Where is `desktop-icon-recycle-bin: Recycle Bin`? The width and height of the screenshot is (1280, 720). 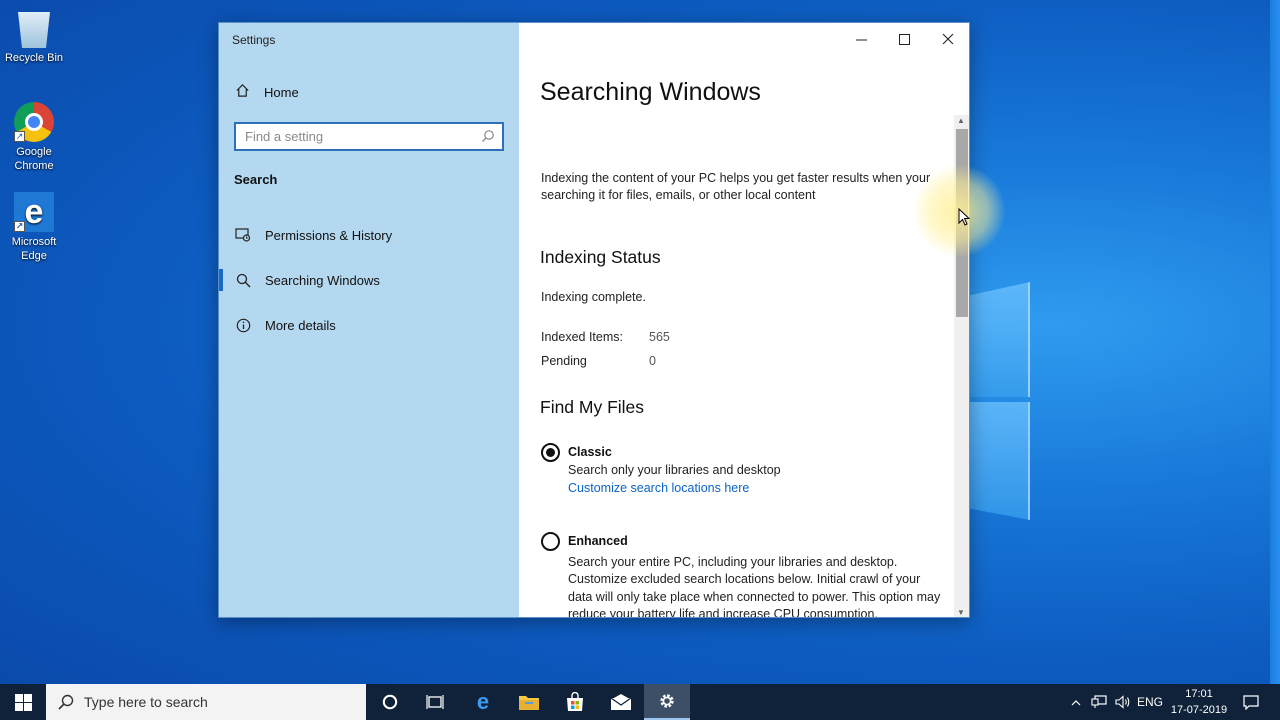
desktop-icon-recycle-bin: Recycle Bin is located at coordinates (34, 36).